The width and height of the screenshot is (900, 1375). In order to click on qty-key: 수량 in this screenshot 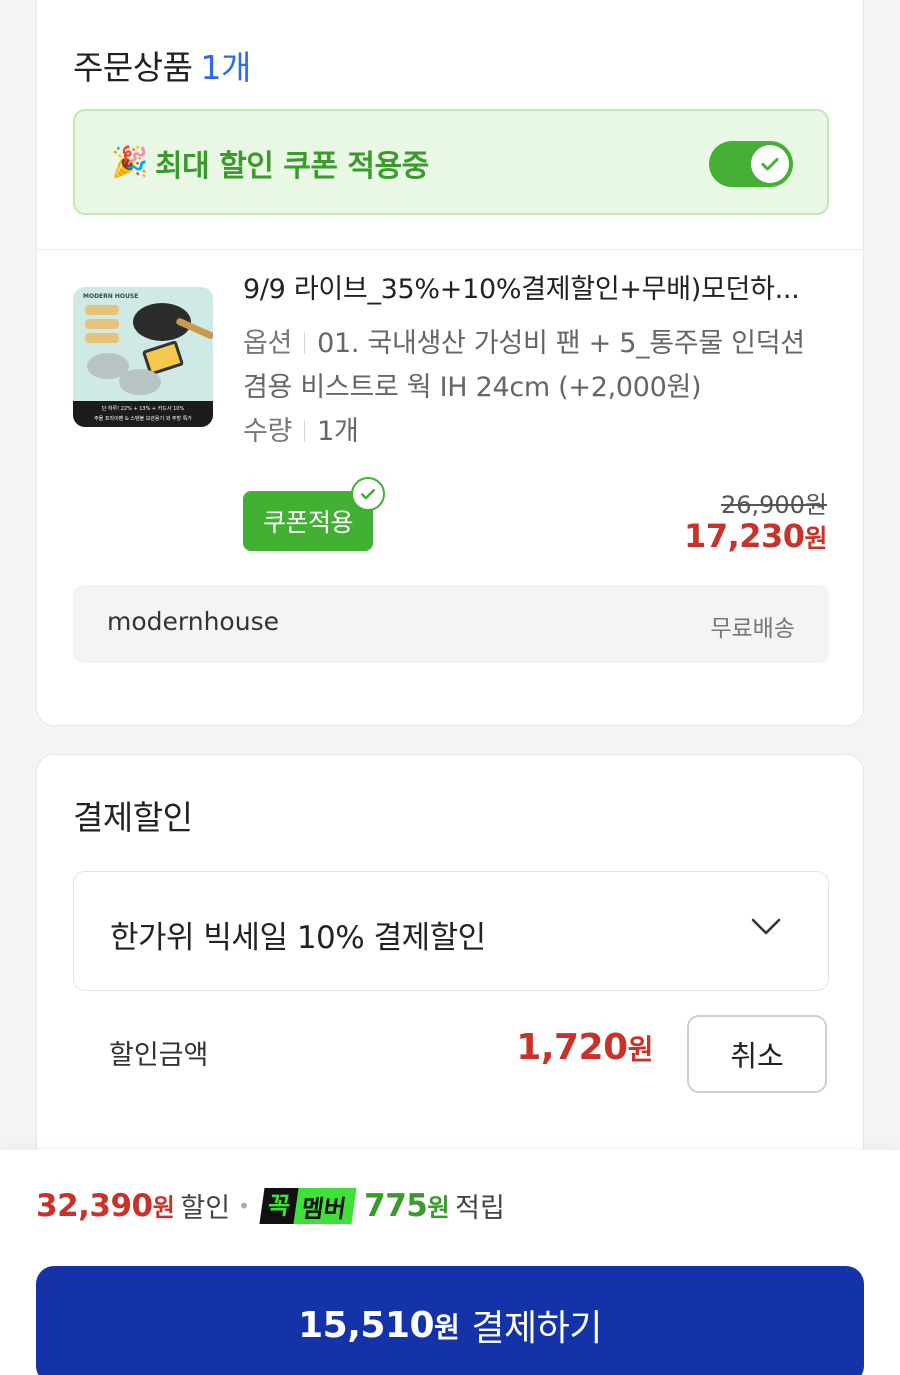, I will do `click(268, 431)`.